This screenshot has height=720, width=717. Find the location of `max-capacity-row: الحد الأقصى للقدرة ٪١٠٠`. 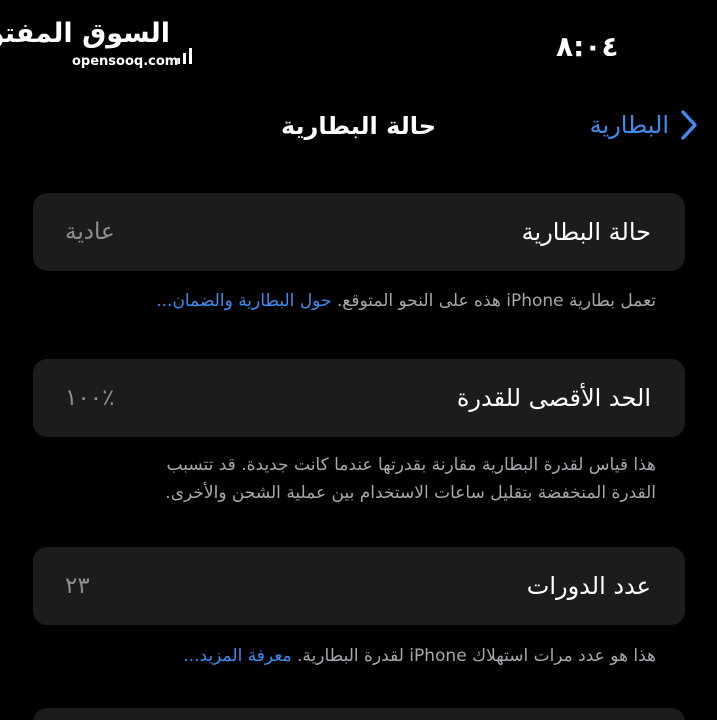

max-capacity-row: الحد الأقصى للقدرة ٪١٠٠ is located at coordinates (359, 398).